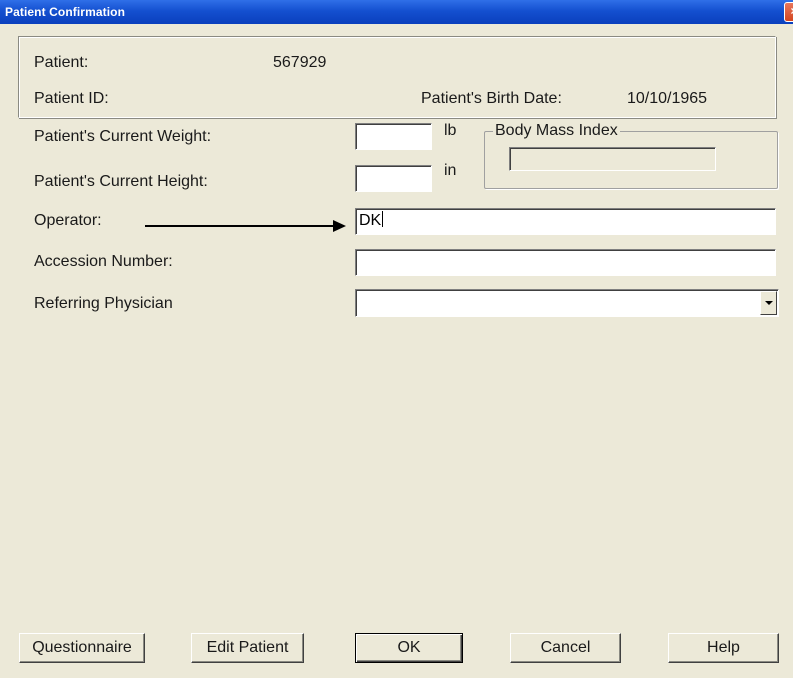 Image resolution: width=793 pixels, height=678 pixels. What do you see at coordinates (82, 648) in the screenshot?
I see `questionnaire-button: Questionnaire` at bounding box center [82, 648].